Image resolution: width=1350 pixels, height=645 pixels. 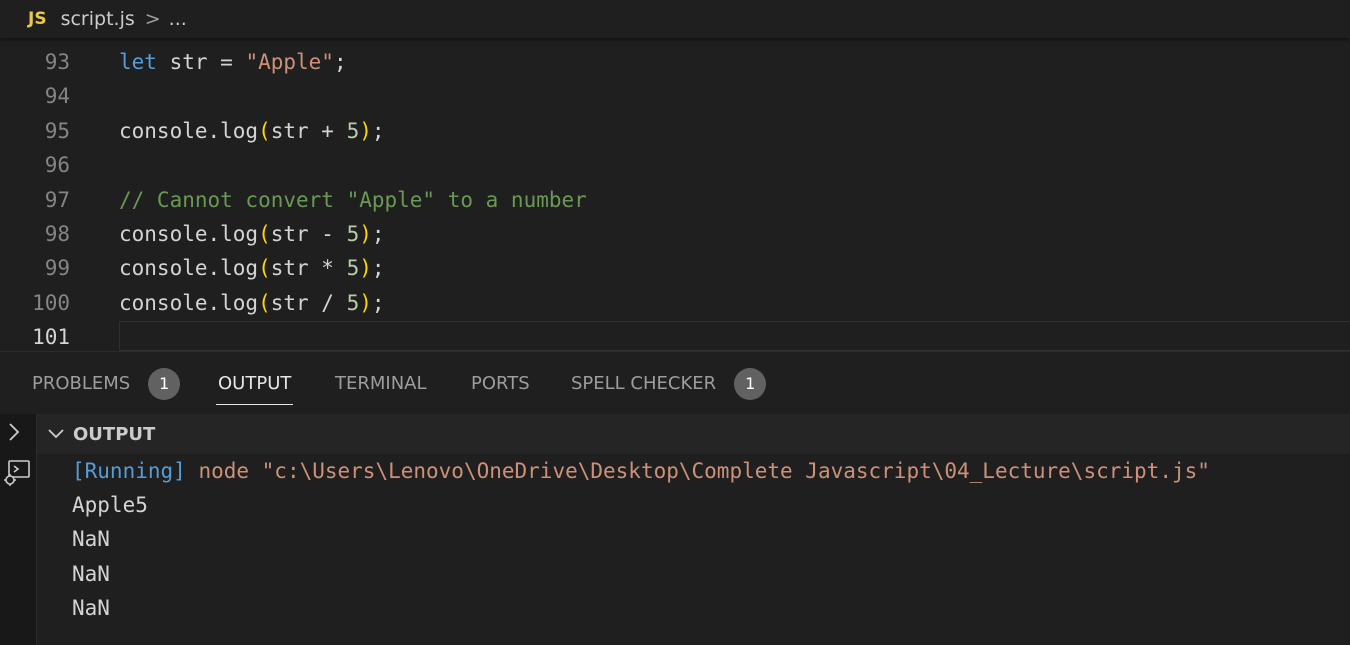 I want to click on code-line: 98 console.log(str - 5);, so click(x=675, y=234).